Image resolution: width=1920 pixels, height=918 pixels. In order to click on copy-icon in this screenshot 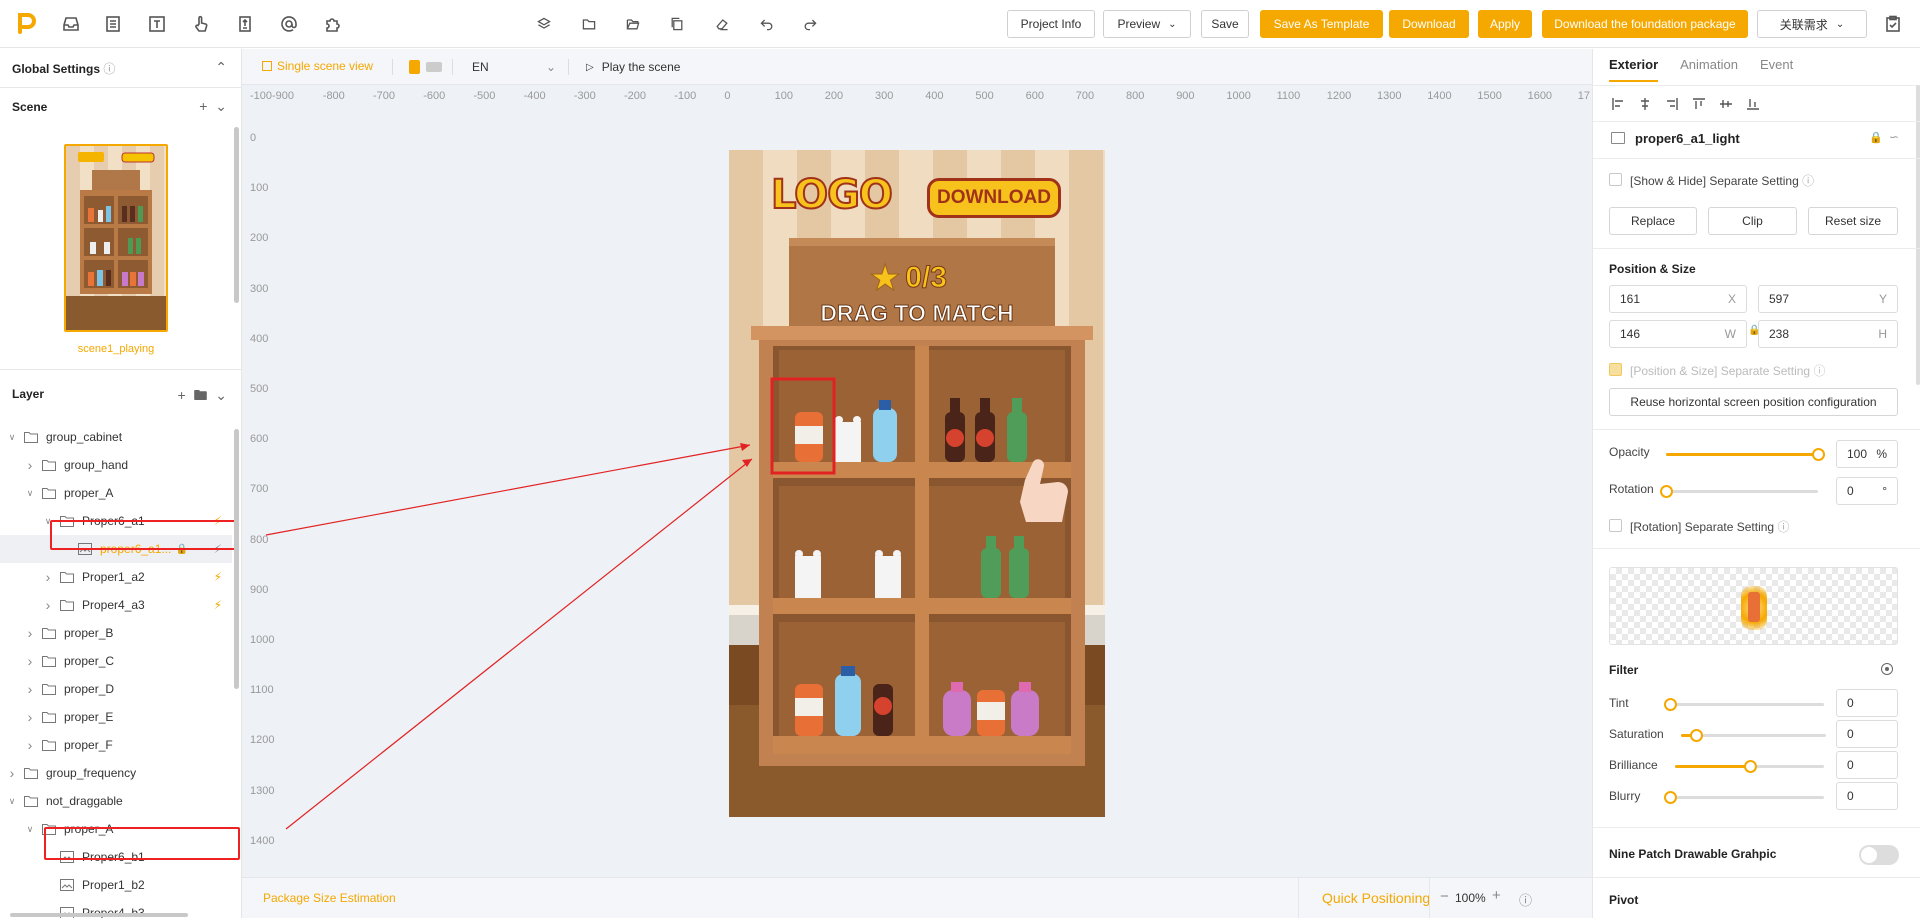, I will do `click(677, 24)`.